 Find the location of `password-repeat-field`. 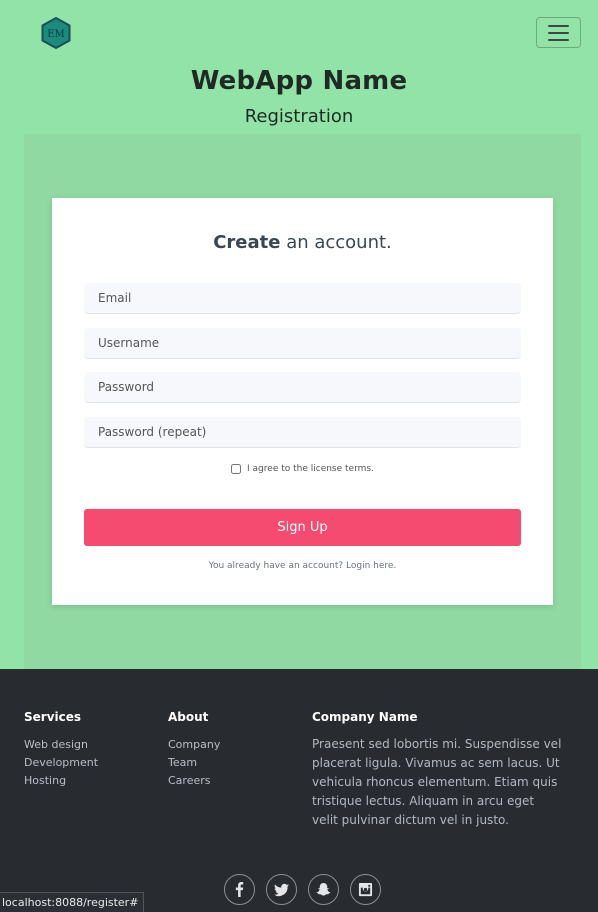

password-repeat-field is located at coordinates (302, 432).